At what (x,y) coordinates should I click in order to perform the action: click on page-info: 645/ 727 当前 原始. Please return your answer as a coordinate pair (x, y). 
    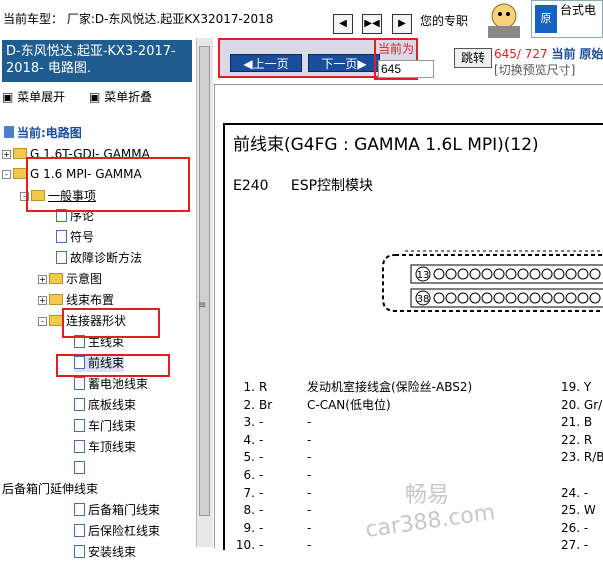
    Looking at the image, I should click on (548, 54).